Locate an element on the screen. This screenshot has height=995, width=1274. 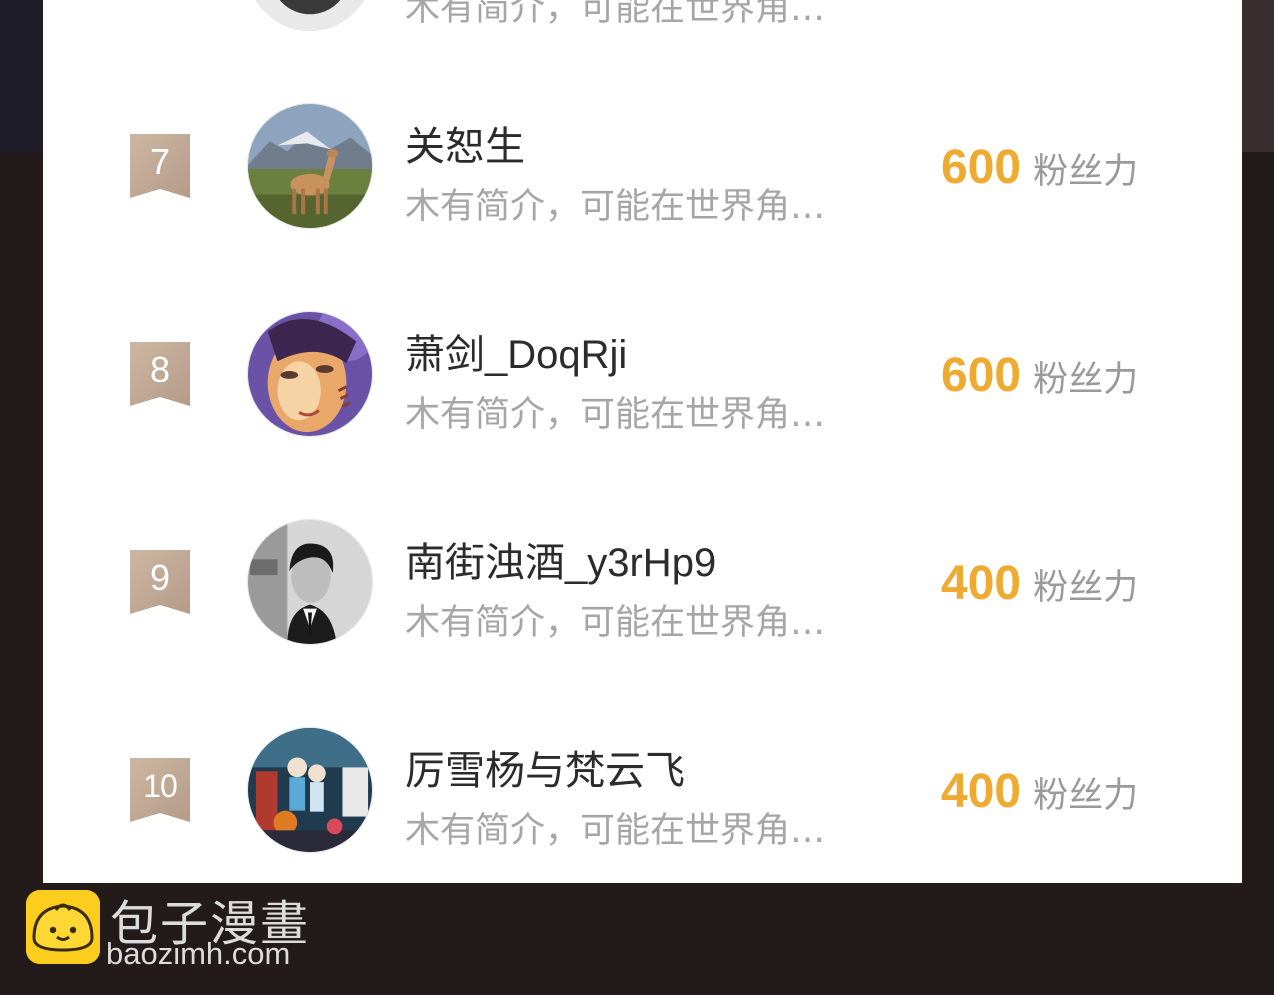
background-right is located at coordinates (1258, 76).